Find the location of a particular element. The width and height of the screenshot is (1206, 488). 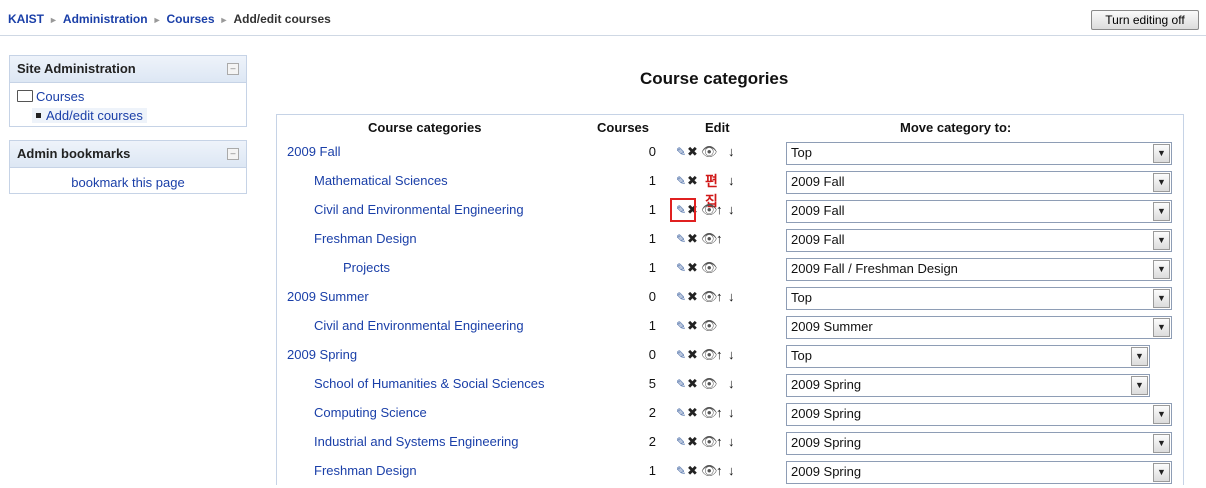

site-administration-title: Site Administration is located at coordinates (76, 68).